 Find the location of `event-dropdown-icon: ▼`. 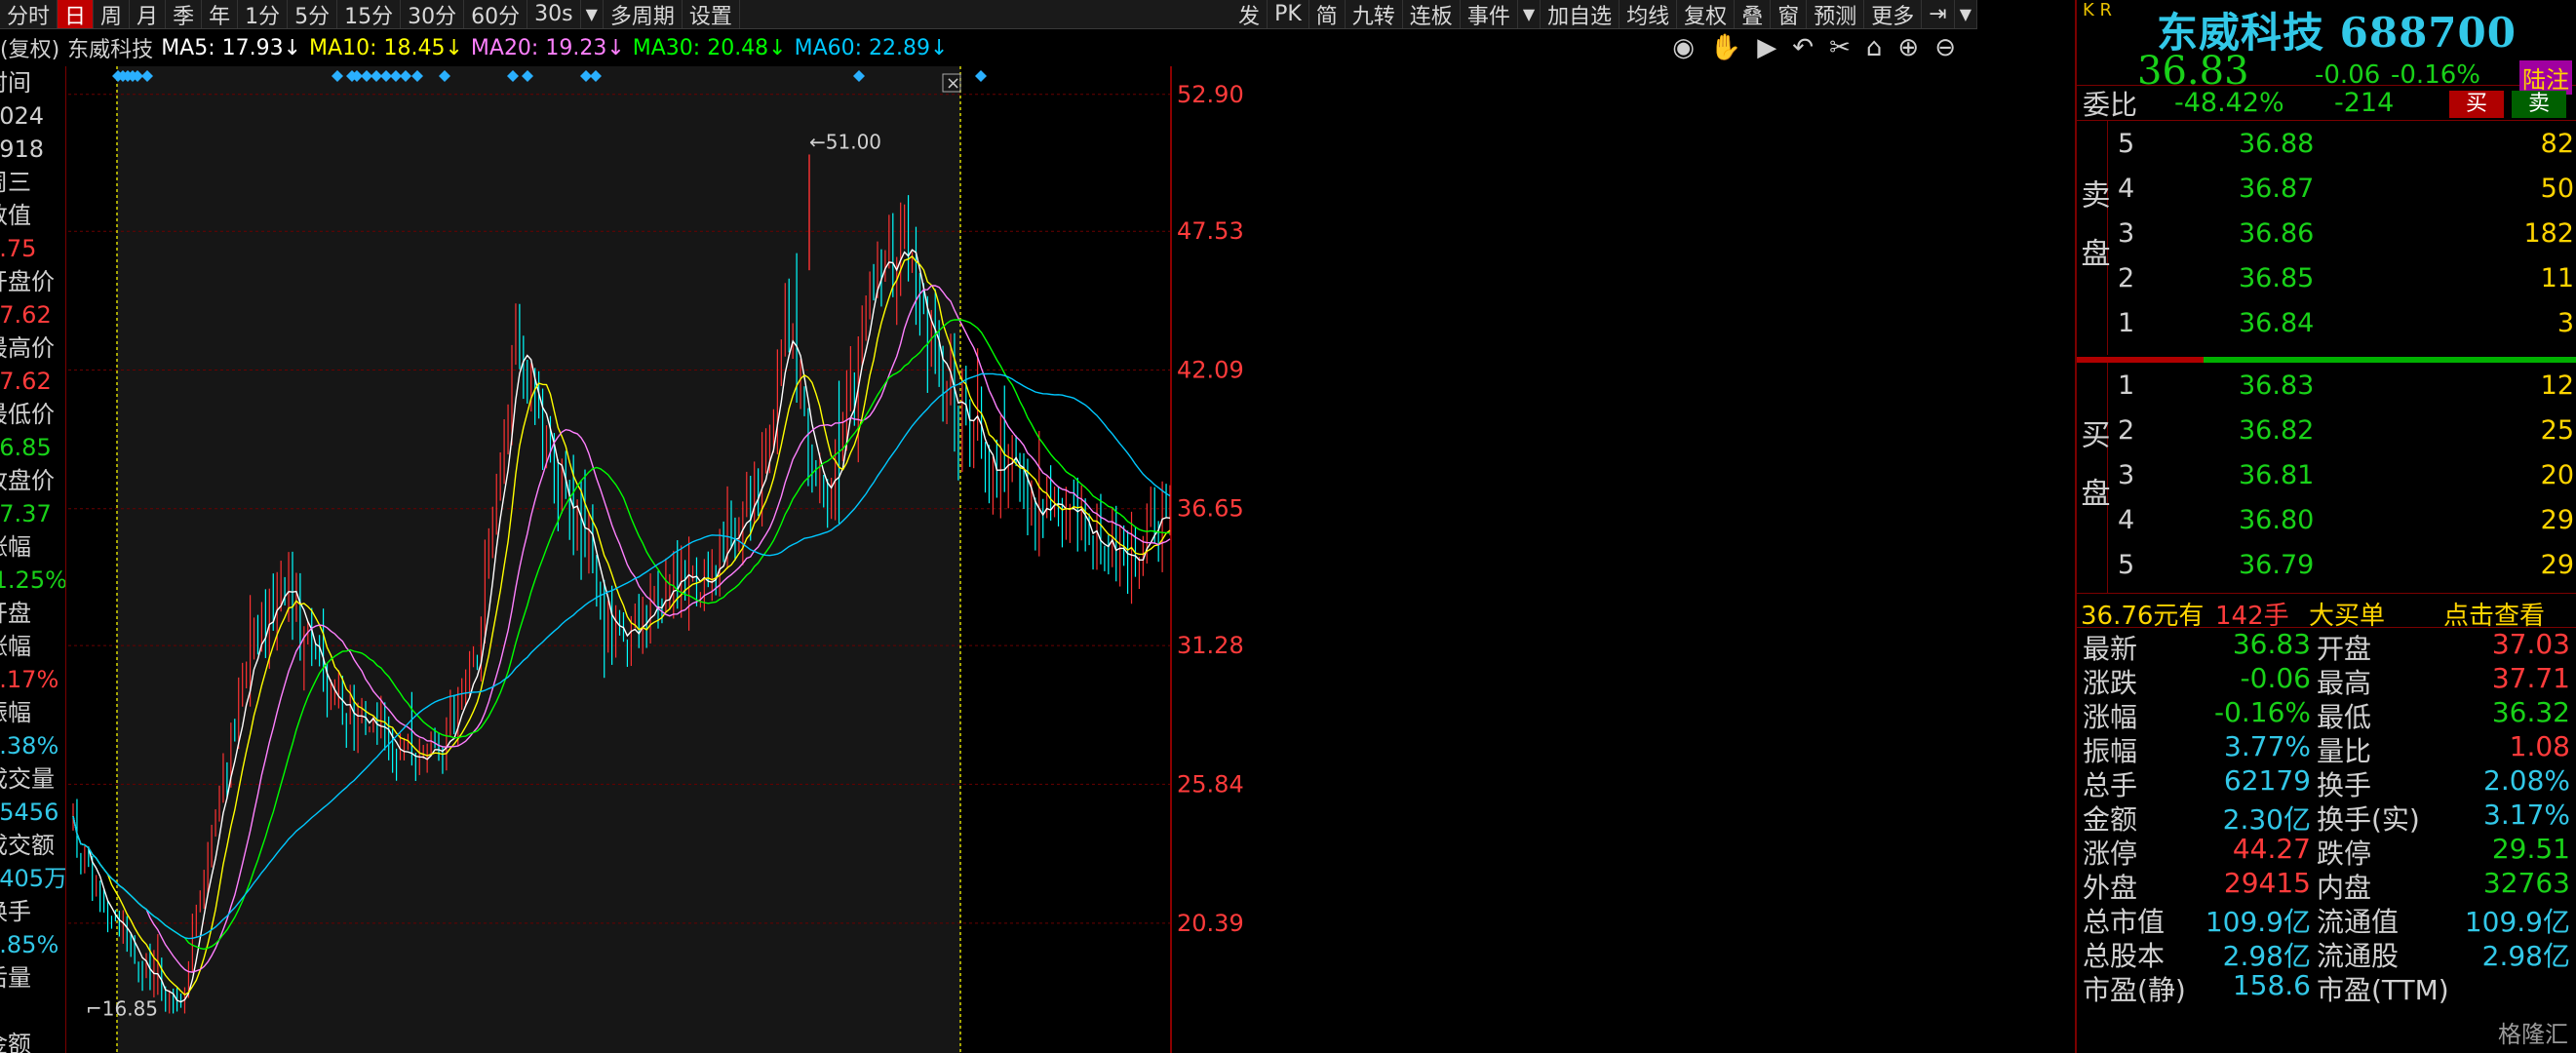

event-dropdown-icon: ▼ is located at coordinates (1530, 14).